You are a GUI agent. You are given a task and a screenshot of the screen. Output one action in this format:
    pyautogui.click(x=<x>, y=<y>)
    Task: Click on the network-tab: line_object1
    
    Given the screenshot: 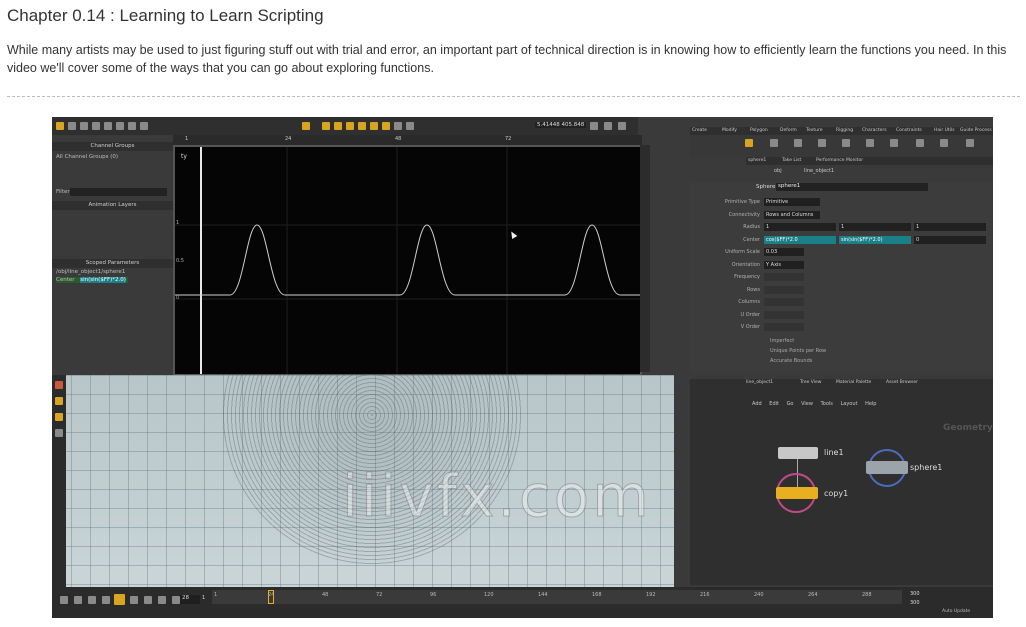 What is the action you would take?
    pyautogui.click(x=759, y=382)
    